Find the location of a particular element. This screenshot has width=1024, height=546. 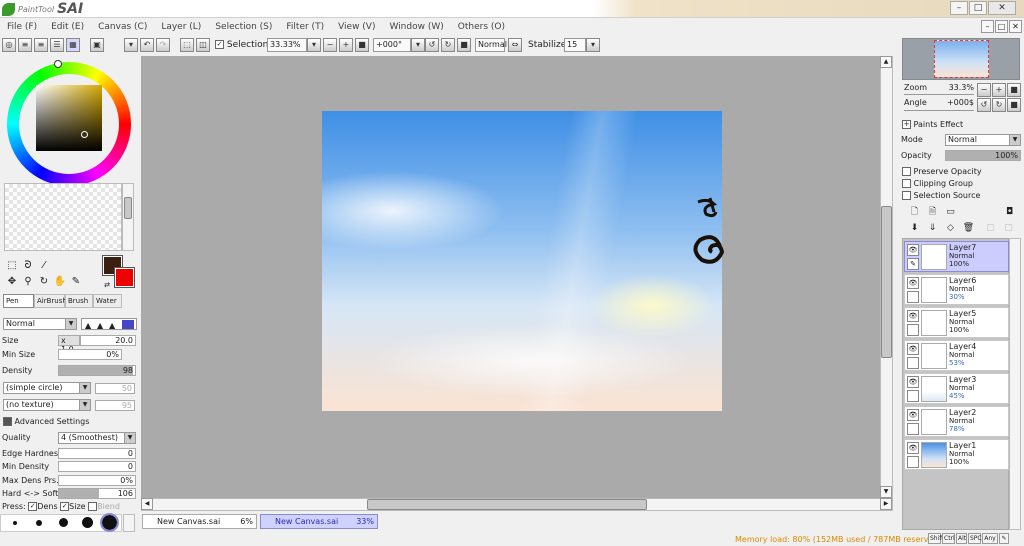

brush-shape-select: (simple circle) ▼ is located at coordinates (47, 388).